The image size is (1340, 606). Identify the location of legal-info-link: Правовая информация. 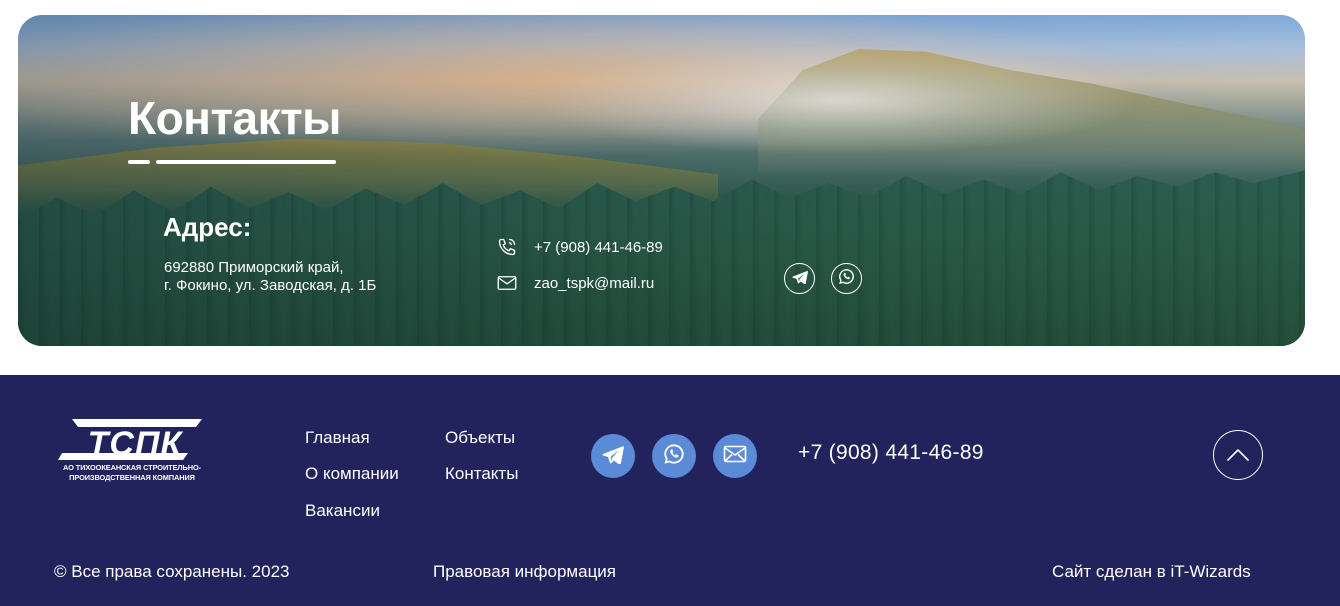
(524, 572).